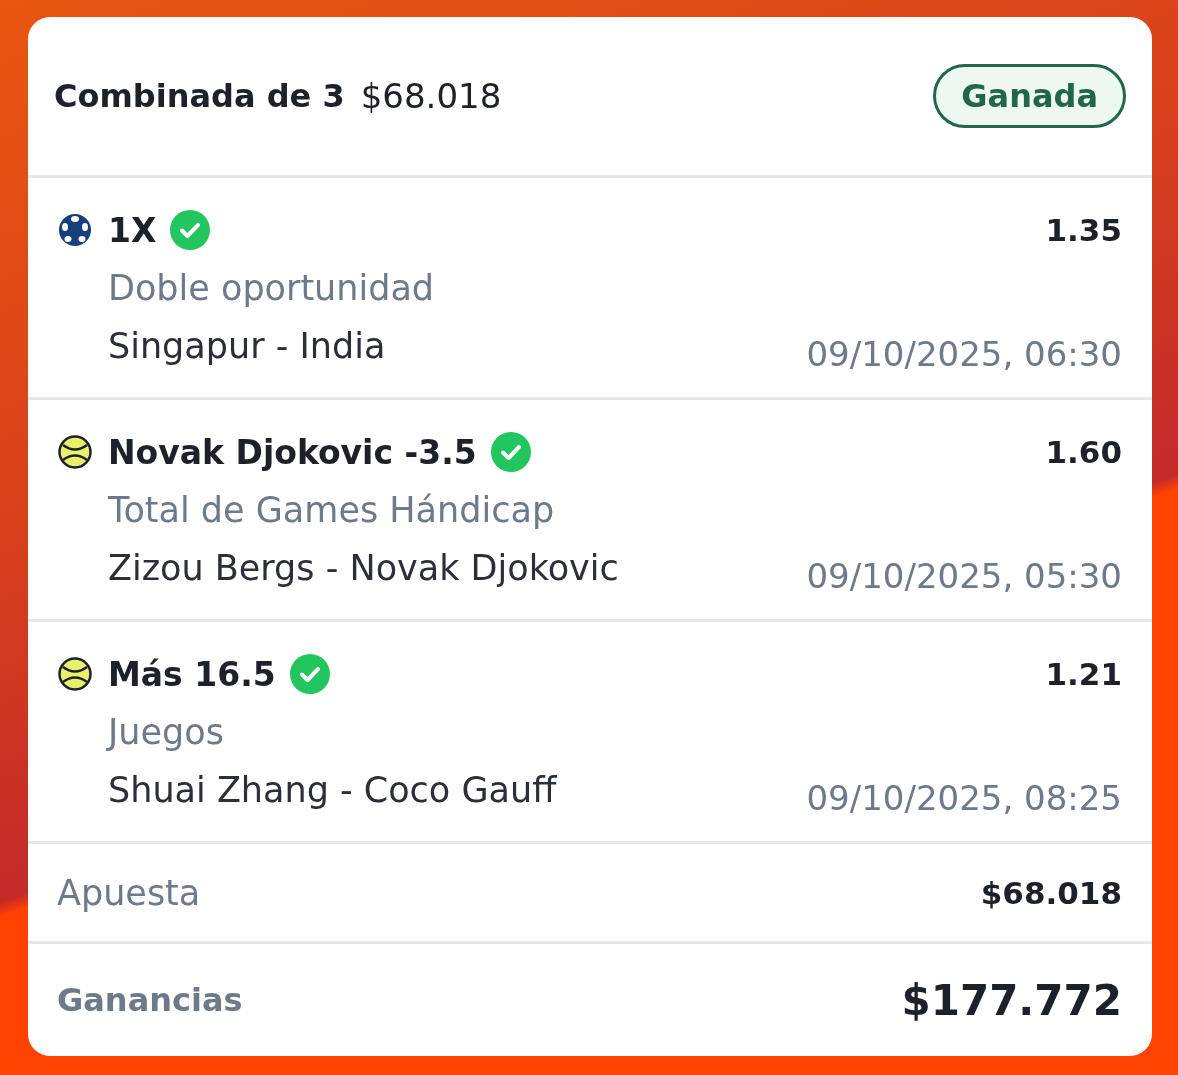 This screenshot has width=1178, height=1075. I want to click on bet-stake: $68.018, so click(431, 96).